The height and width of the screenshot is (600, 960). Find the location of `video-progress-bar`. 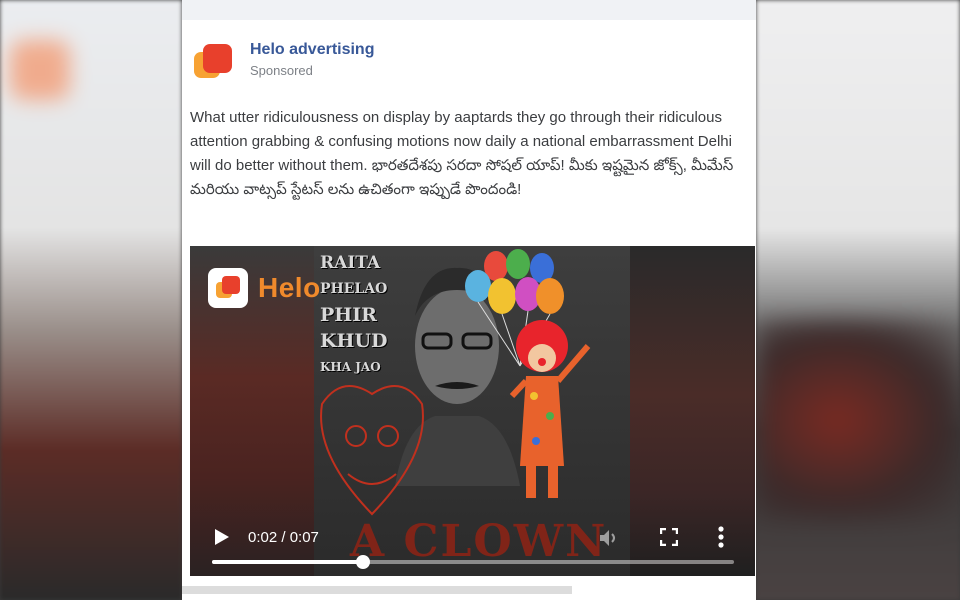

video-progress-bar is located at coordinates (473, 562).